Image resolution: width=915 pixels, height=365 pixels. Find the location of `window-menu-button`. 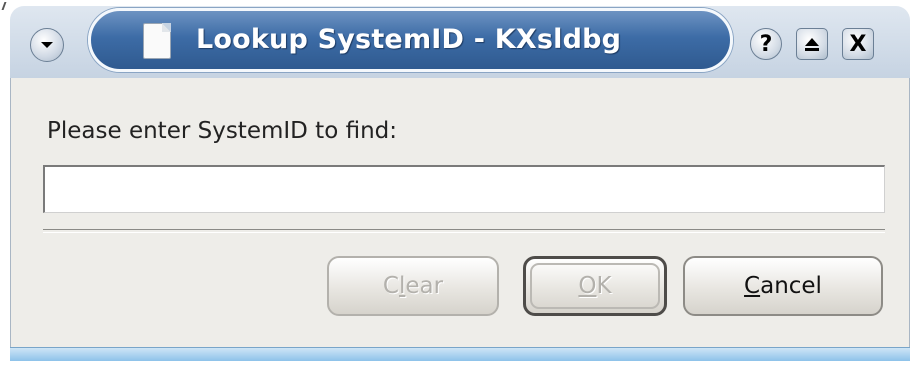

window-menu-button is located at coordinates (47, 45).